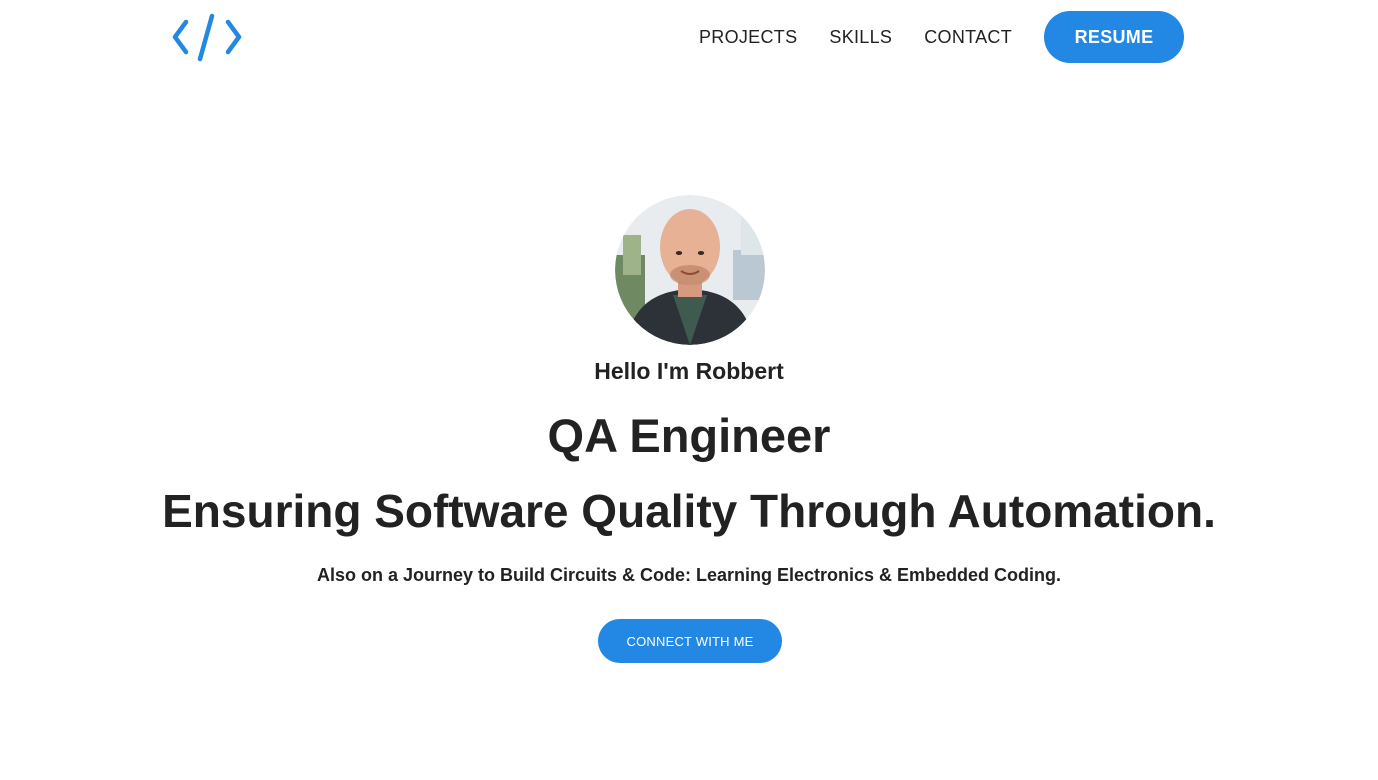 The width and height of the screenshot is (1378, 780). I want to click on hero-role-title: QA Engineer, so click(689, 435).